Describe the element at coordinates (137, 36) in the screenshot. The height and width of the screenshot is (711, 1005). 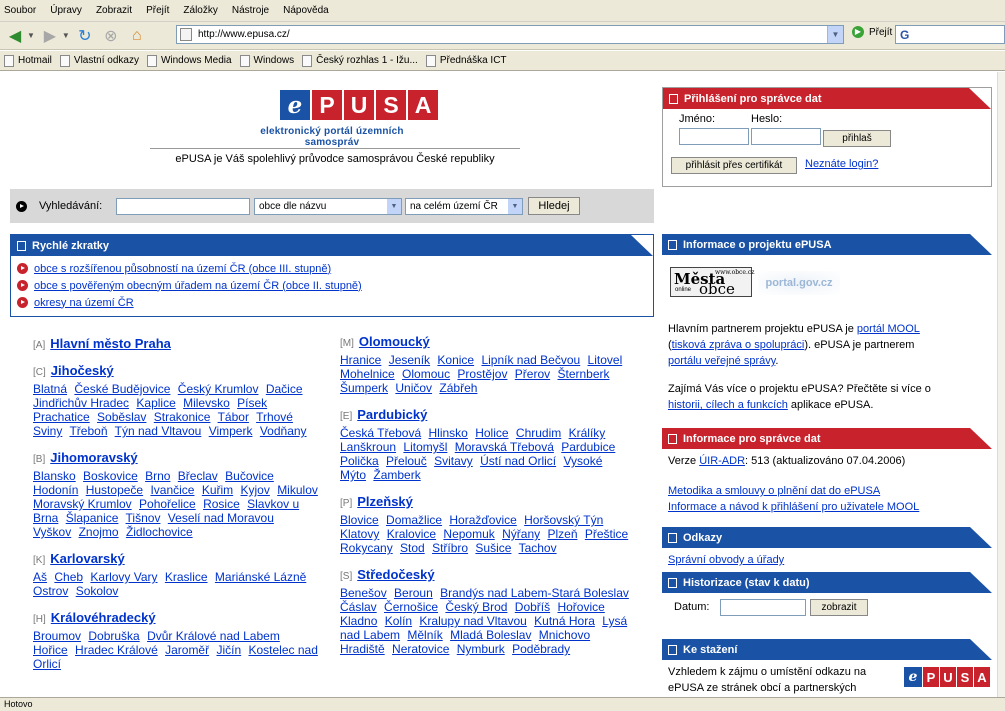
I see `home-icon: ⌂` at that location.